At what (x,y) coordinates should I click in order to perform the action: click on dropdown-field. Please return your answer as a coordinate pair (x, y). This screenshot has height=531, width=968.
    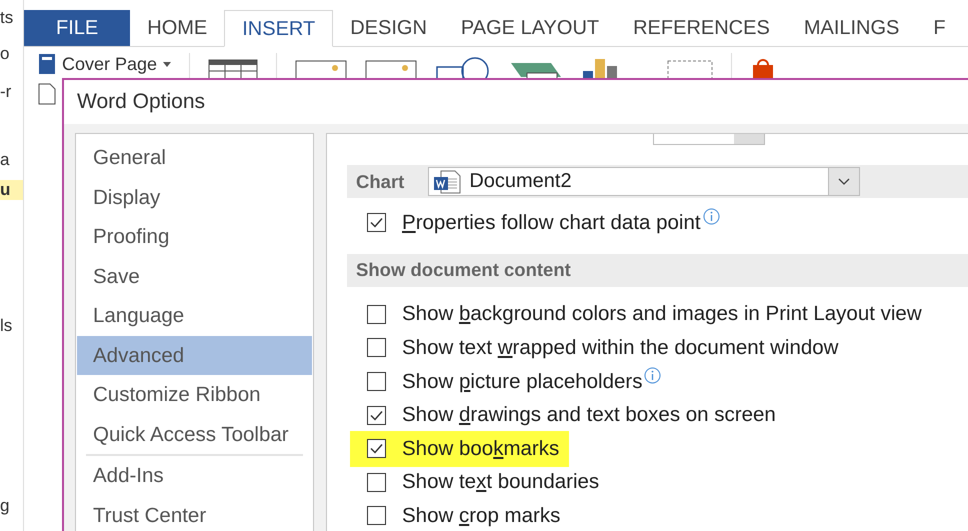
    Looking at the image, I should click on (709, 139).